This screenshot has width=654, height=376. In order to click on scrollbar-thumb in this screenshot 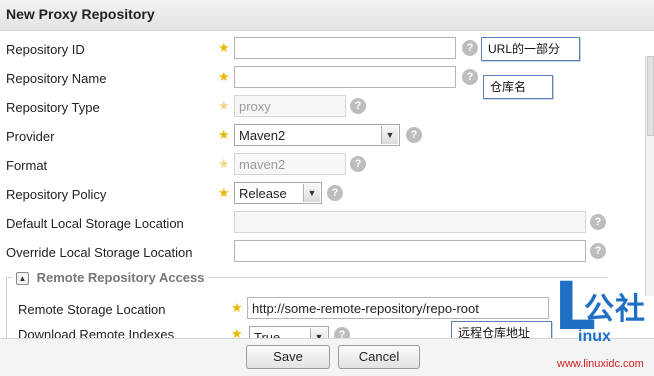, I will do `click(650, 96)`.